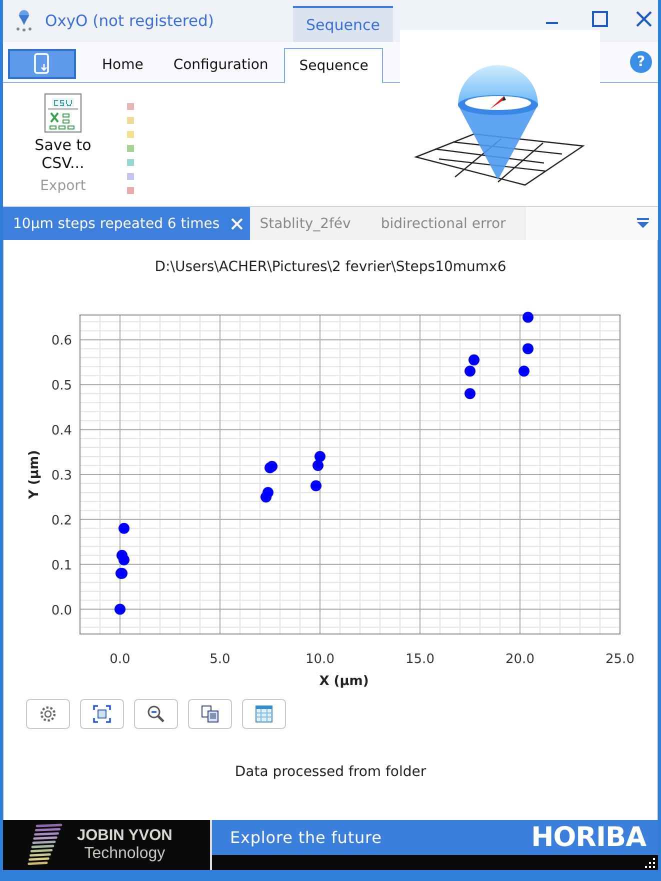 Image resolution: width=661 pixels, height=881 pixels. Describe the element at coordinates (306, 837) in the screenshot. I see `slogan: Explore the future` at that location.